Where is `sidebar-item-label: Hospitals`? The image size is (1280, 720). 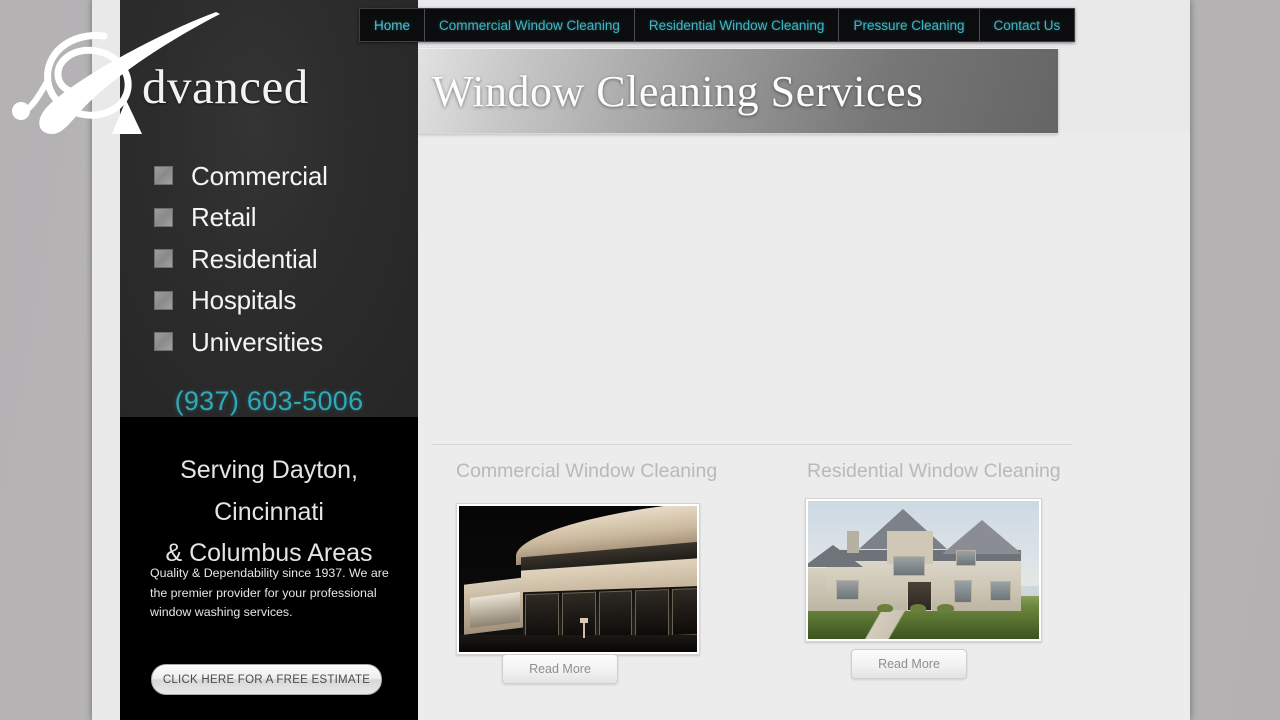 sidebar-item-label: Hospitals is located at coordinates (244, 300).